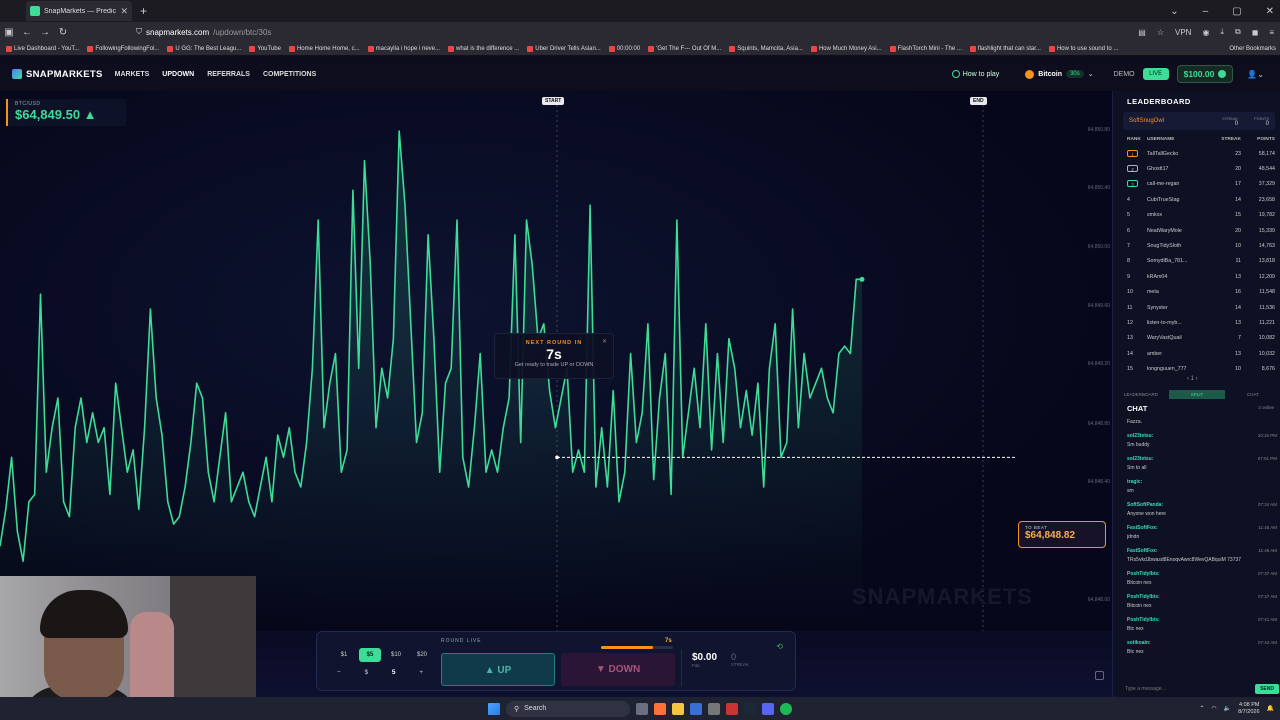 This screenshot has width=1280, height=720. I want to click on chat-input: Type a message... SEND, so click(1200, 689).